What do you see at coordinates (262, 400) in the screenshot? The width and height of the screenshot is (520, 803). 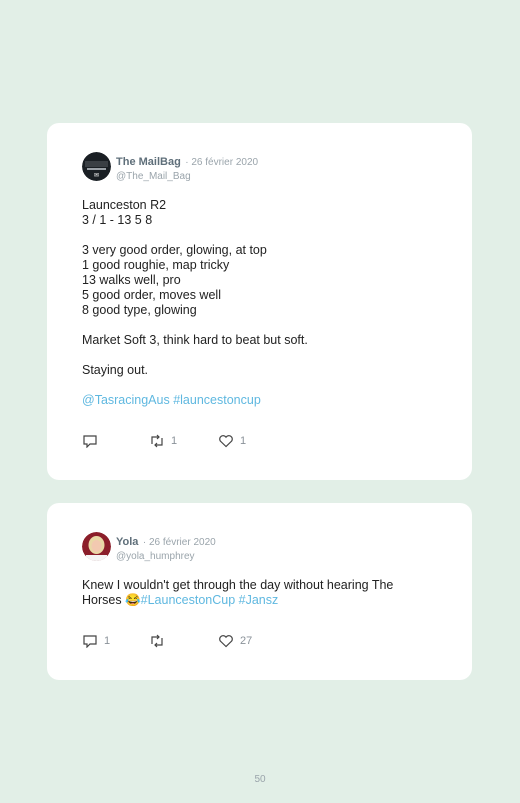 I see `tweet-mentions: @TasracingAus #launcestoncup` at bounding box center [262, 400].